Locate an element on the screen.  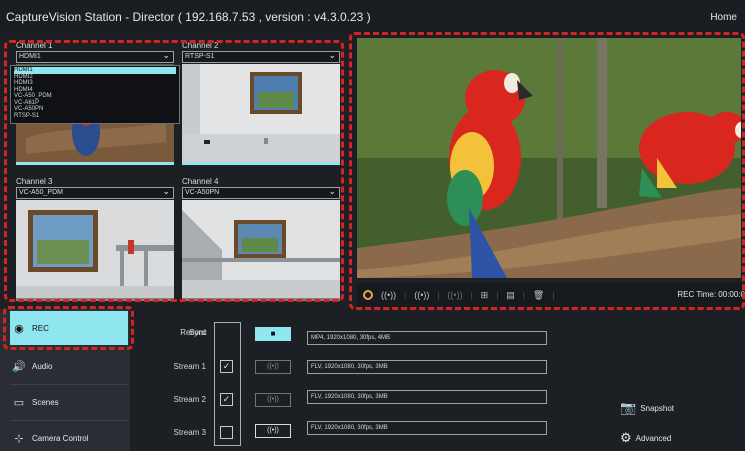
stream-1-format-info: FLV, 1920x1080, 30fps, 3MB is located at coordinates (427, 367).